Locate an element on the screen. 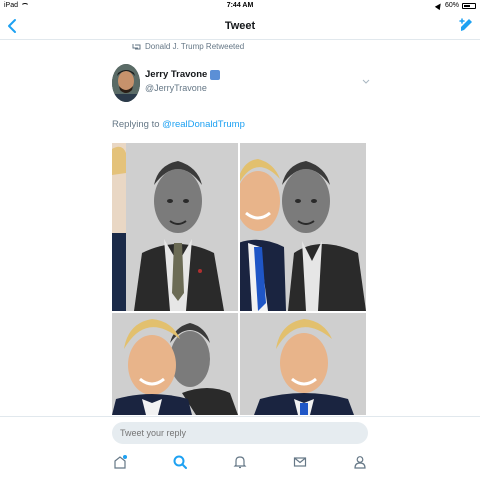 The width and height of the screenshot is (480, 480). emoji-badge-icon is located at coordinates (215, 74).